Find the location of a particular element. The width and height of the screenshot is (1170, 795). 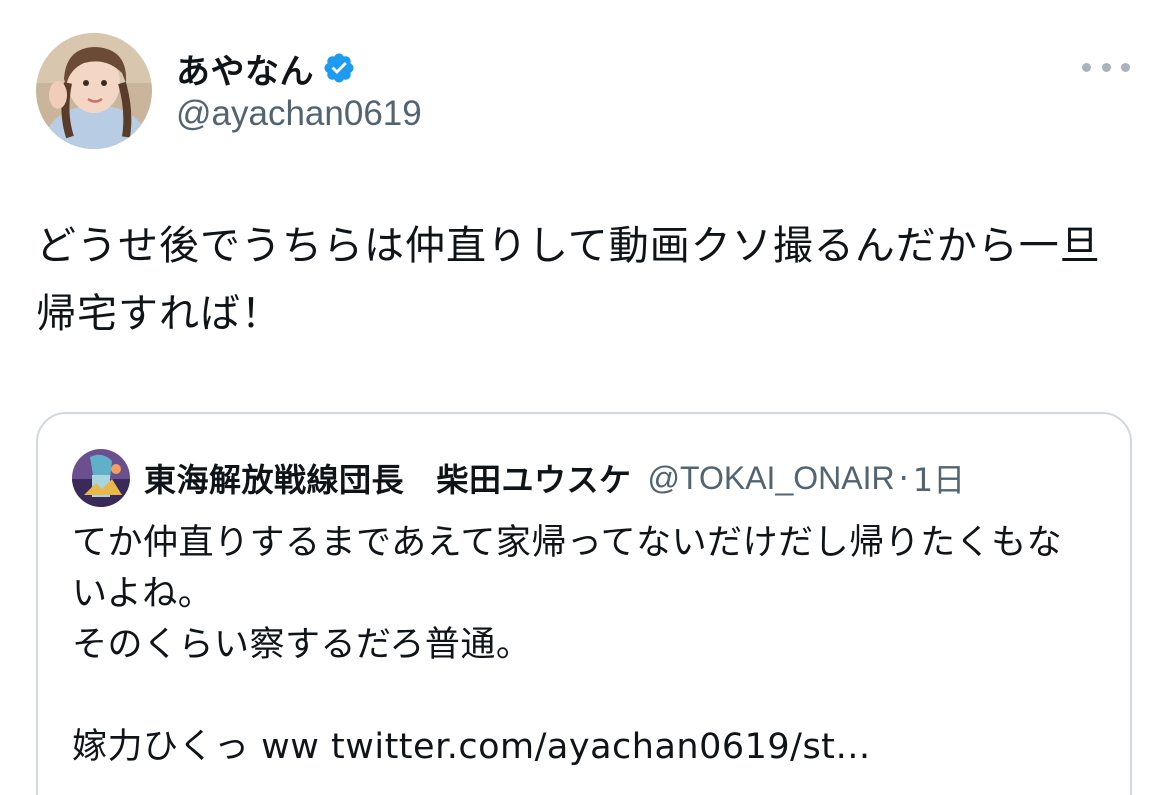

author-name-row: あやなん is located at coordinates (266, 68).